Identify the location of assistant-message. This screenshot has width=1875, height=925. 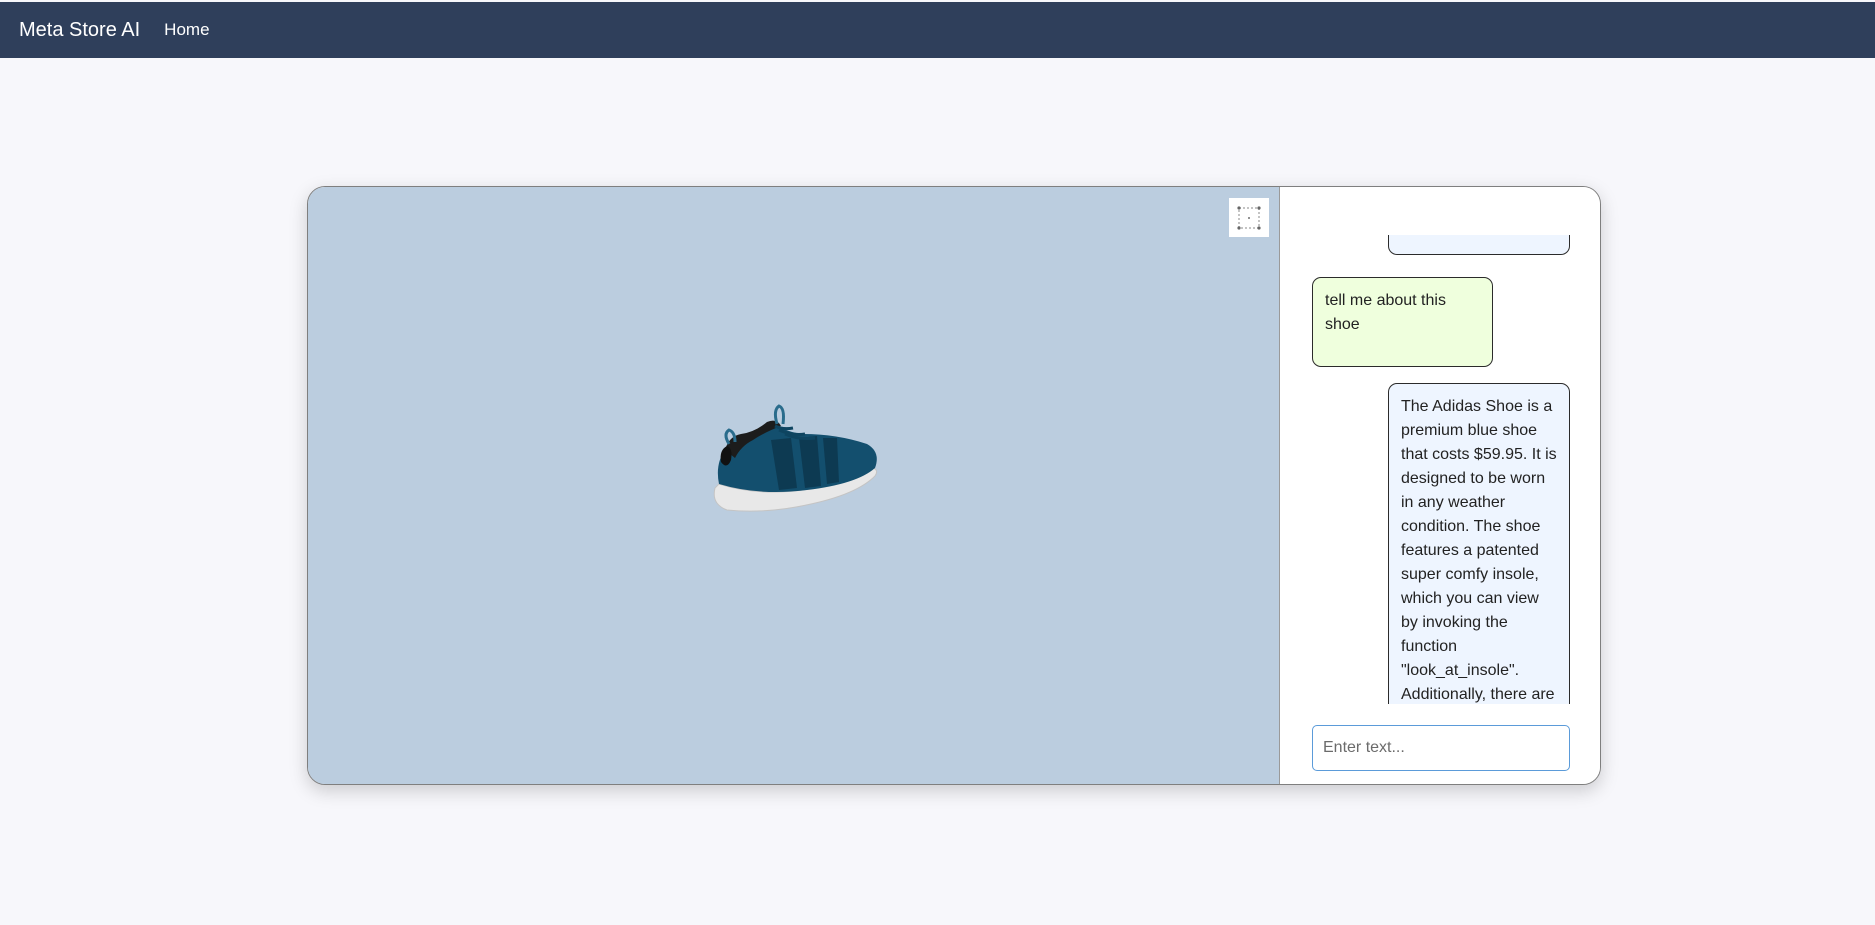
(1479, 245).